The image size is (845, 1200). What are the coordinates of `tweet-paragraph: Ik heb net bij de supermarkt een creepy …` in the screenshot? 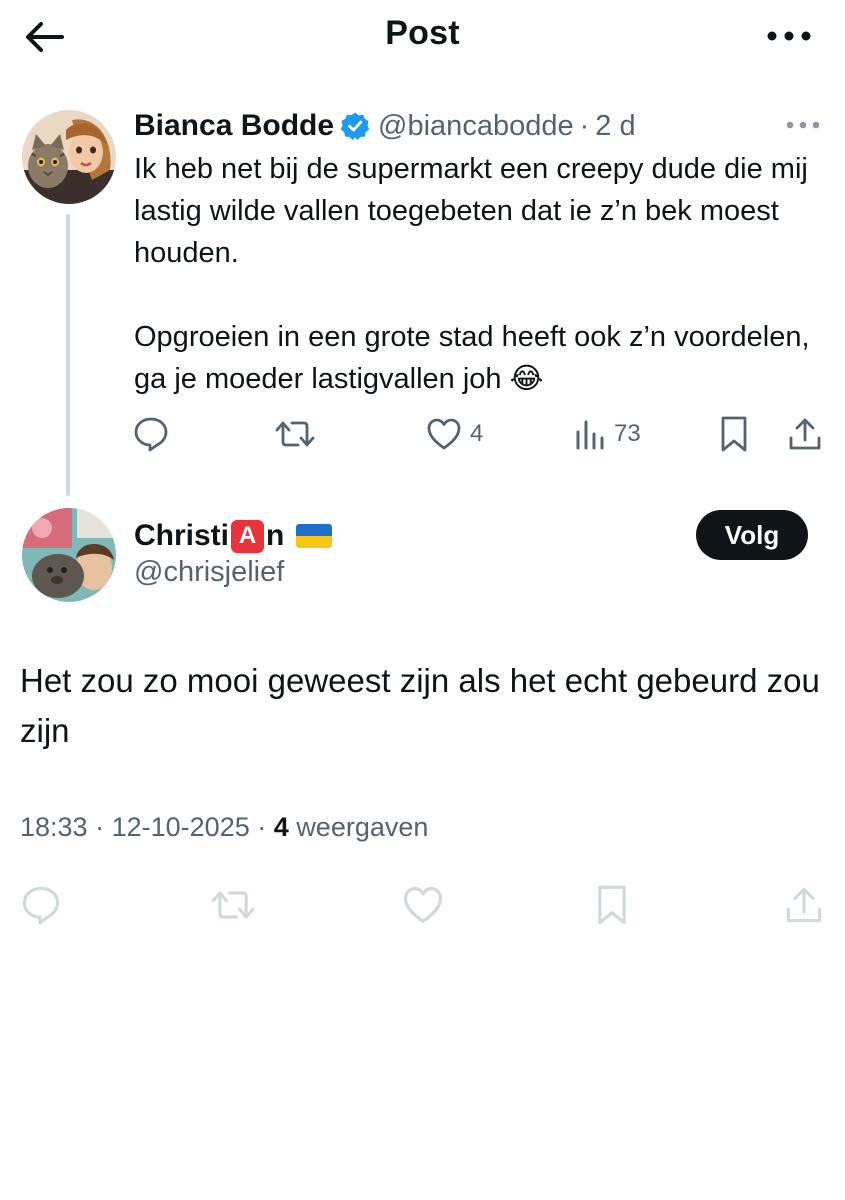 It's located at (471, 211).